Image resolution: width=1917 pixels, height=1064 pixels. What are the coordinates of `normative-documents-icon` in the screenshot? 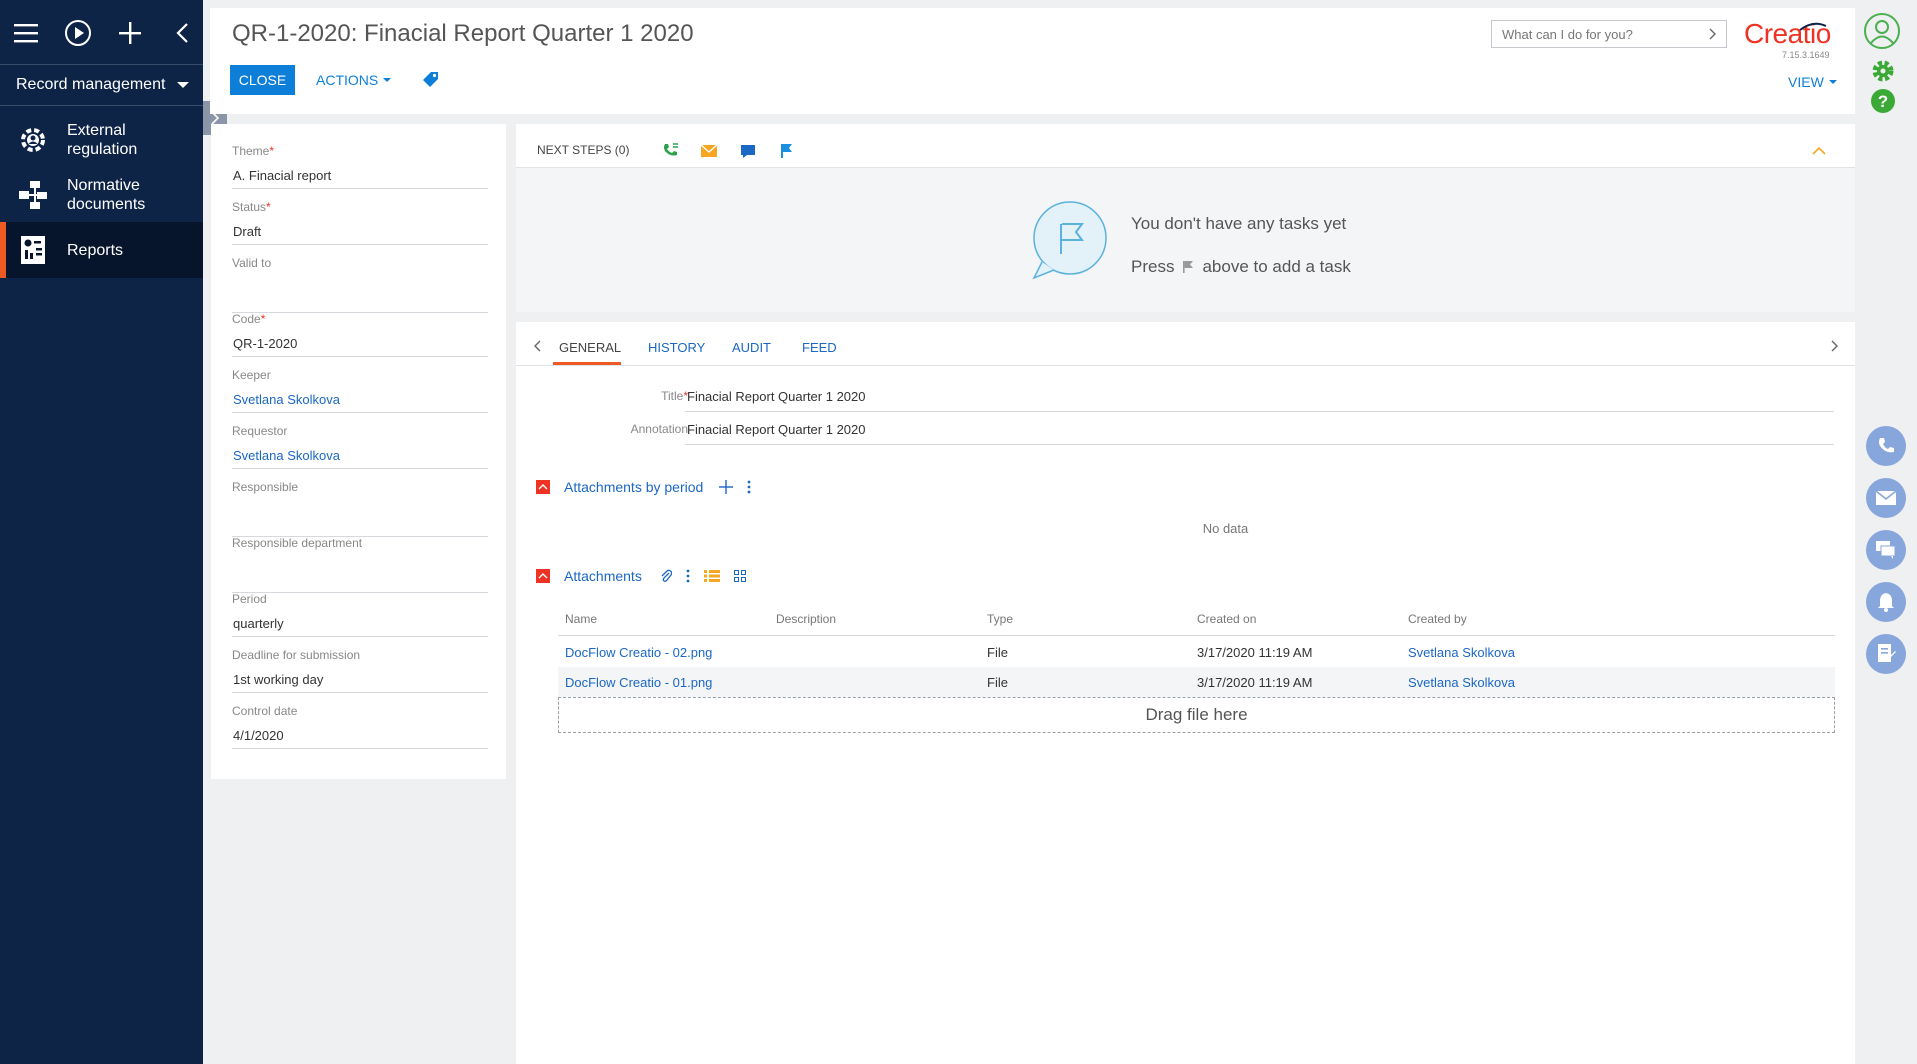 It's located at (33, 195).